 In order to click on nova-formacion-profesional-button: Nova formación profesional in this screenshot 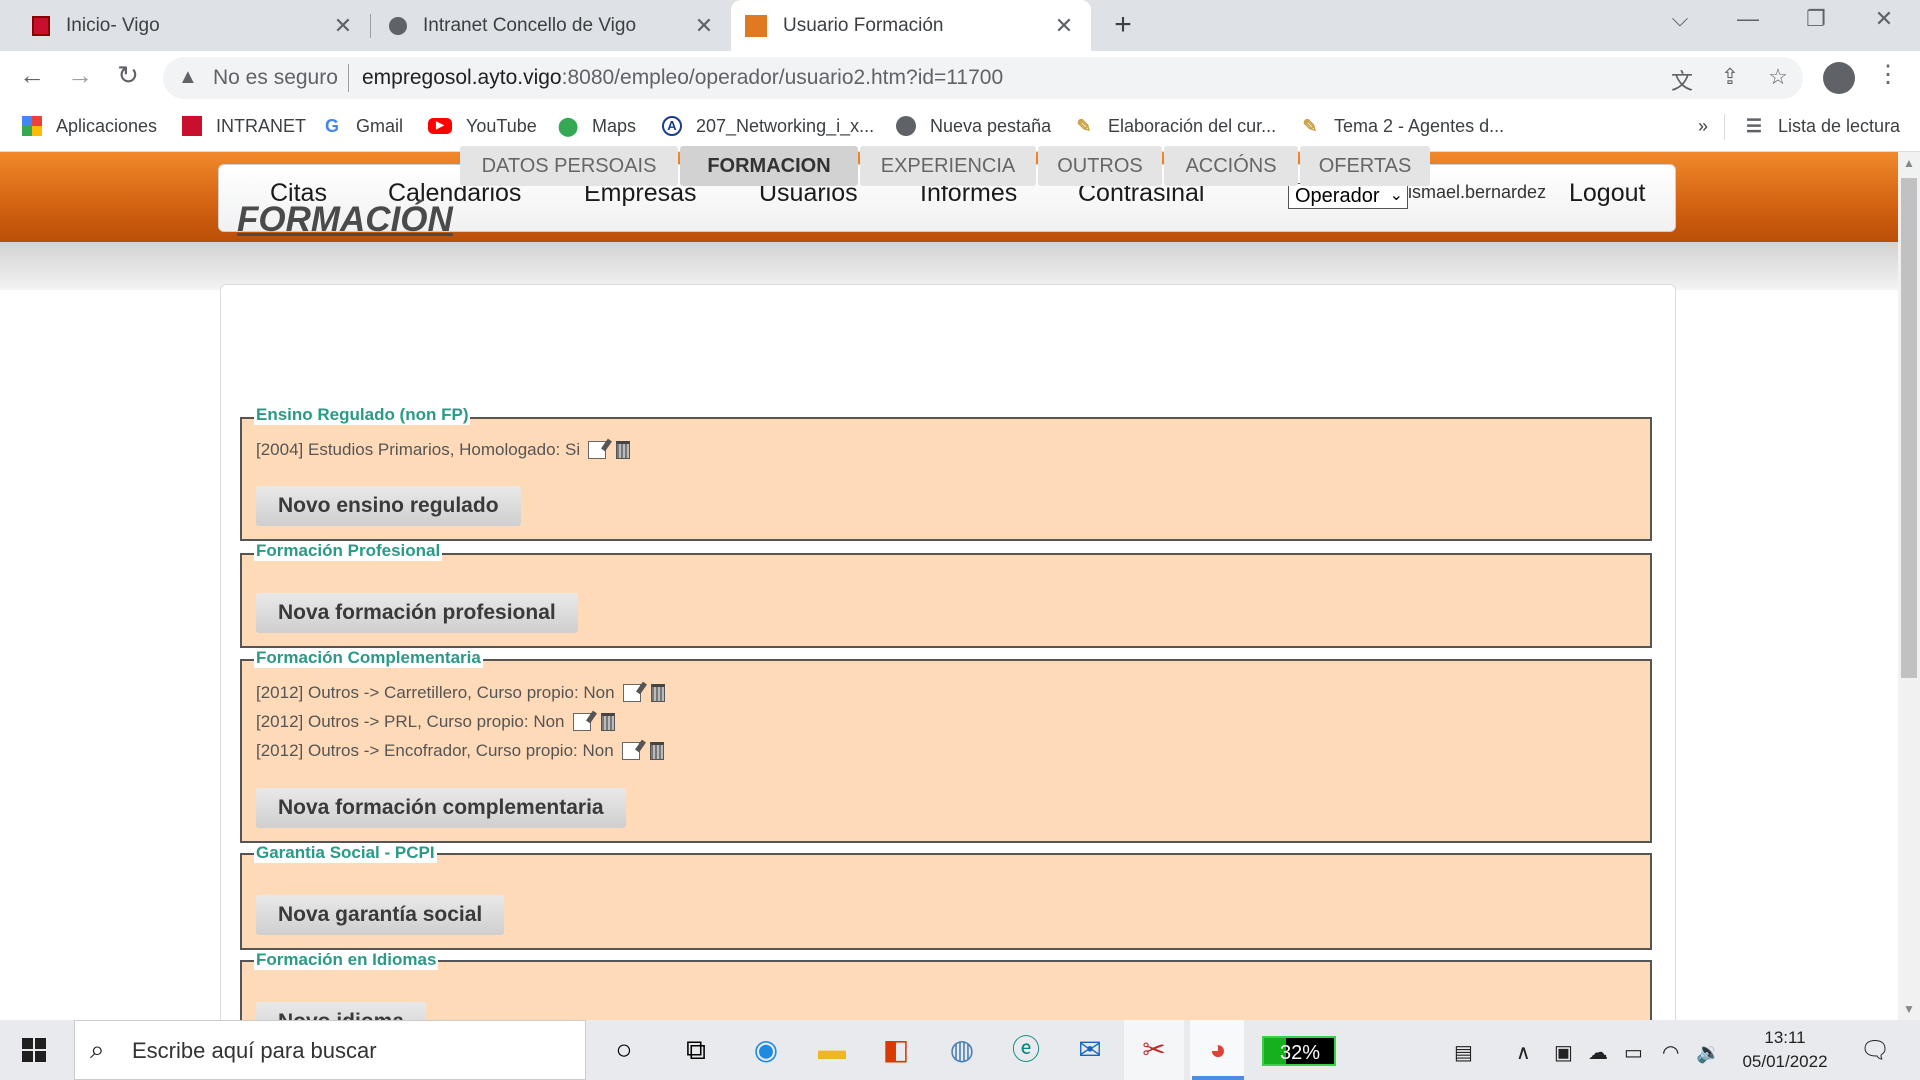, I will do `click(417, 613)`.